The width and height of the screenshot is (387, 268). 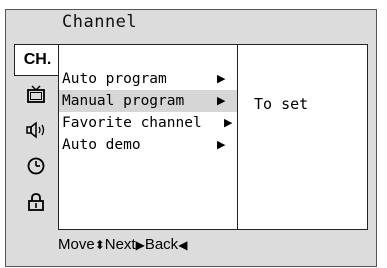 I want to click on menu-item-manual-program: Manual program ▶, so click(x=148, y=101).